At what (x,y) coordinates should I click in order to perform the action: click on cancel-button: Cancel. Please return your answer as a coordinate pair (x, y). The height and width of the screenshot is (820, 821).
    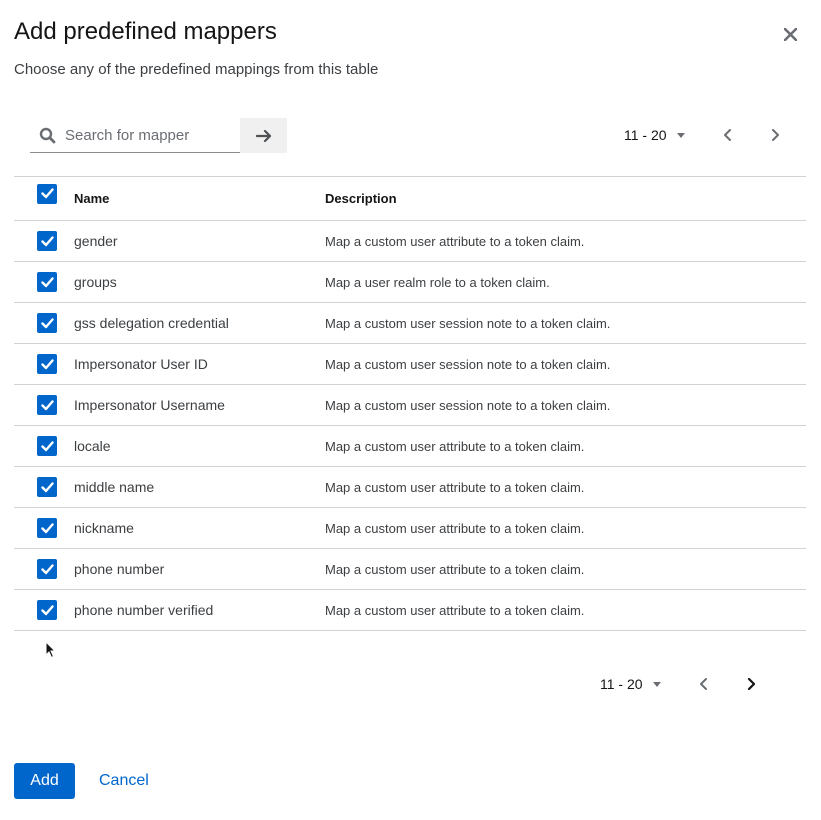
    Looking at the image, I should click on (124, 781).